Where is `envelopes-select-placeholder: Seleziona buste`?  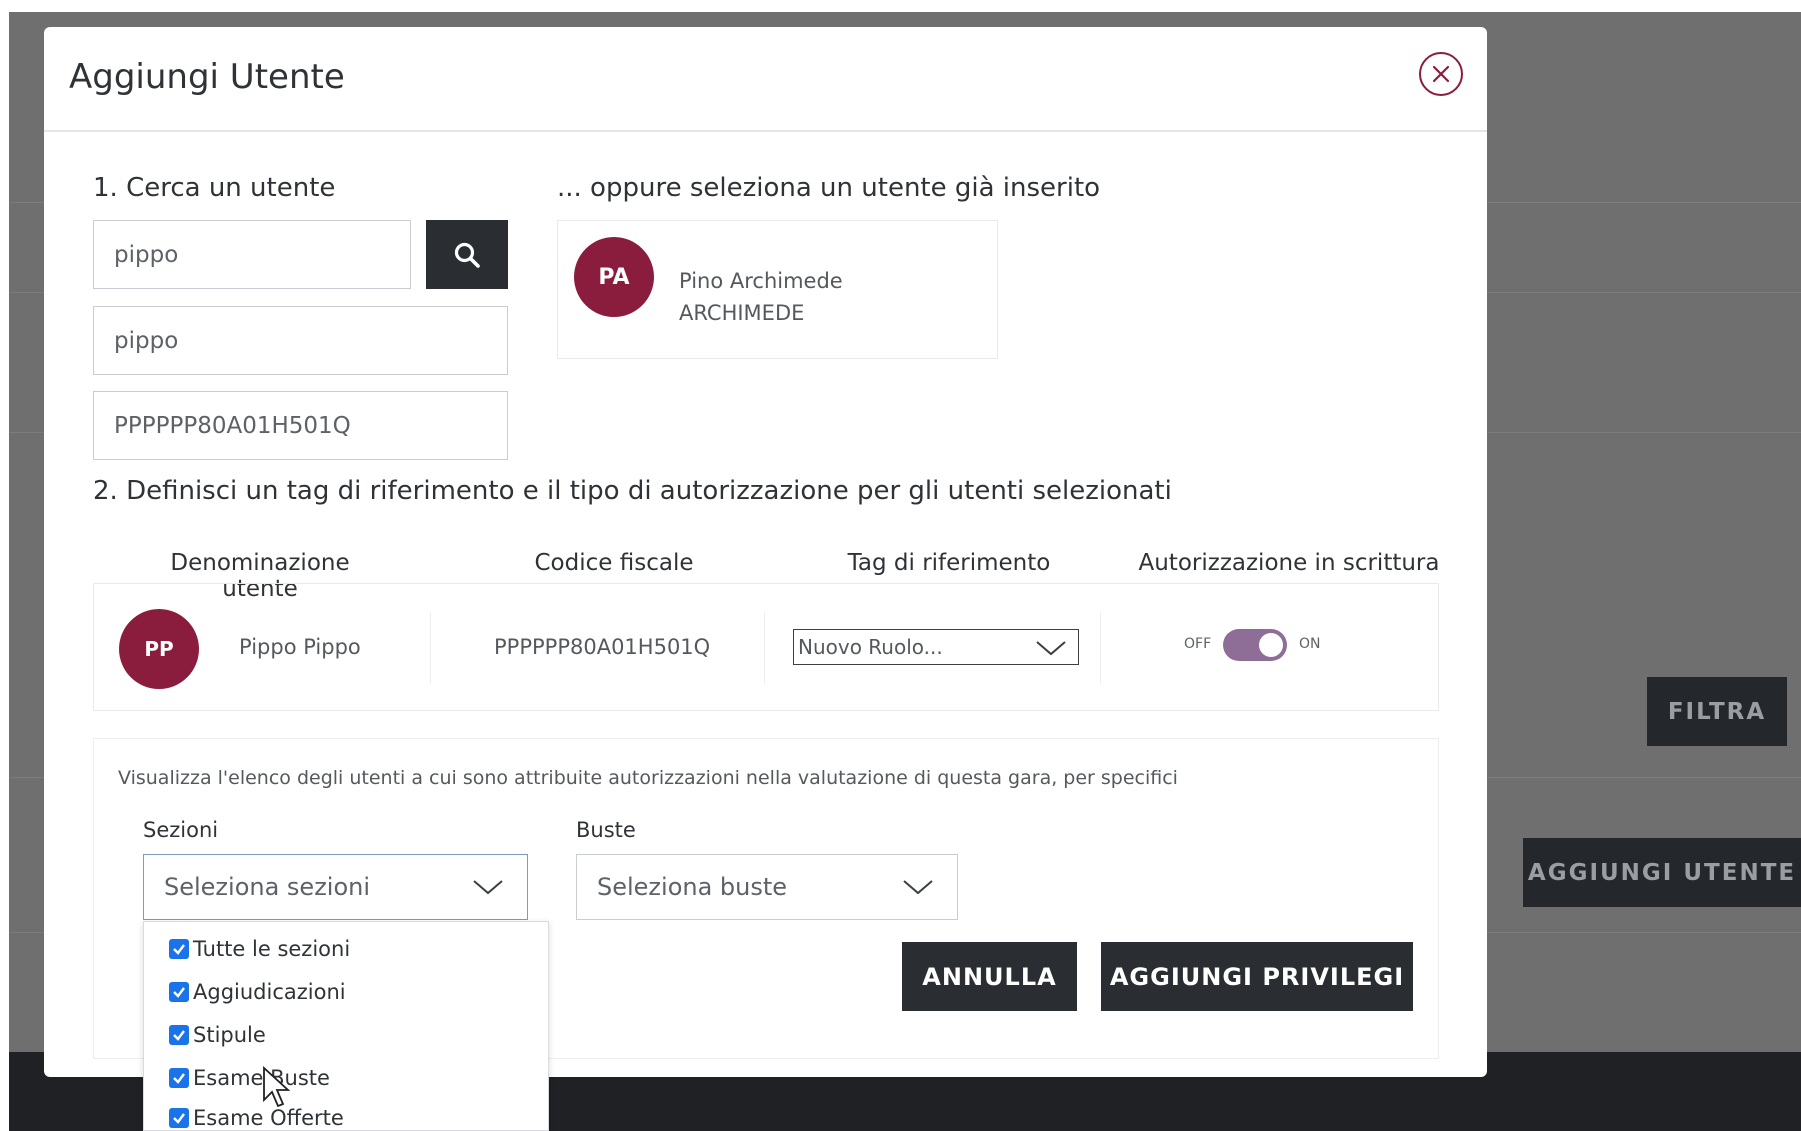
envelopes-select-placeholder: Seleziona buste is located at coordinates (692, 887).